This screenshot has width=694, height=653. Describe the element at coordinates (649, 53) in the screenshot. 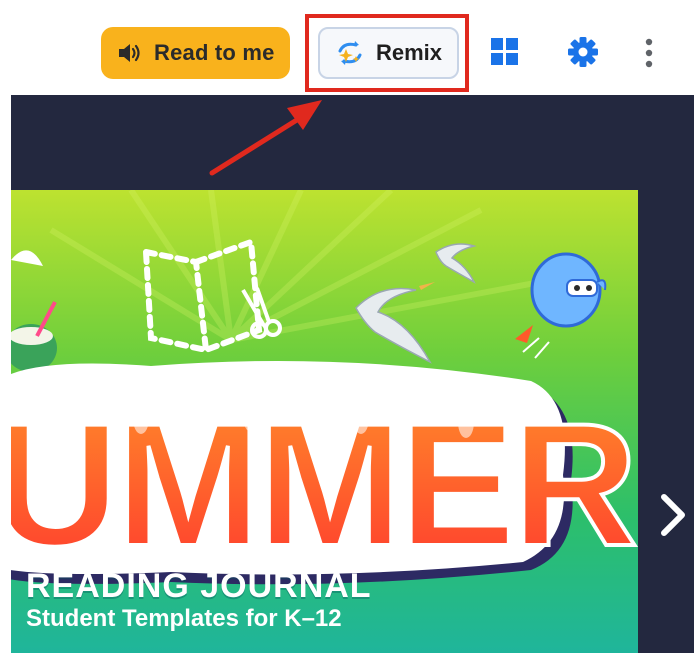

I see `more-vertical-icon` at that location.